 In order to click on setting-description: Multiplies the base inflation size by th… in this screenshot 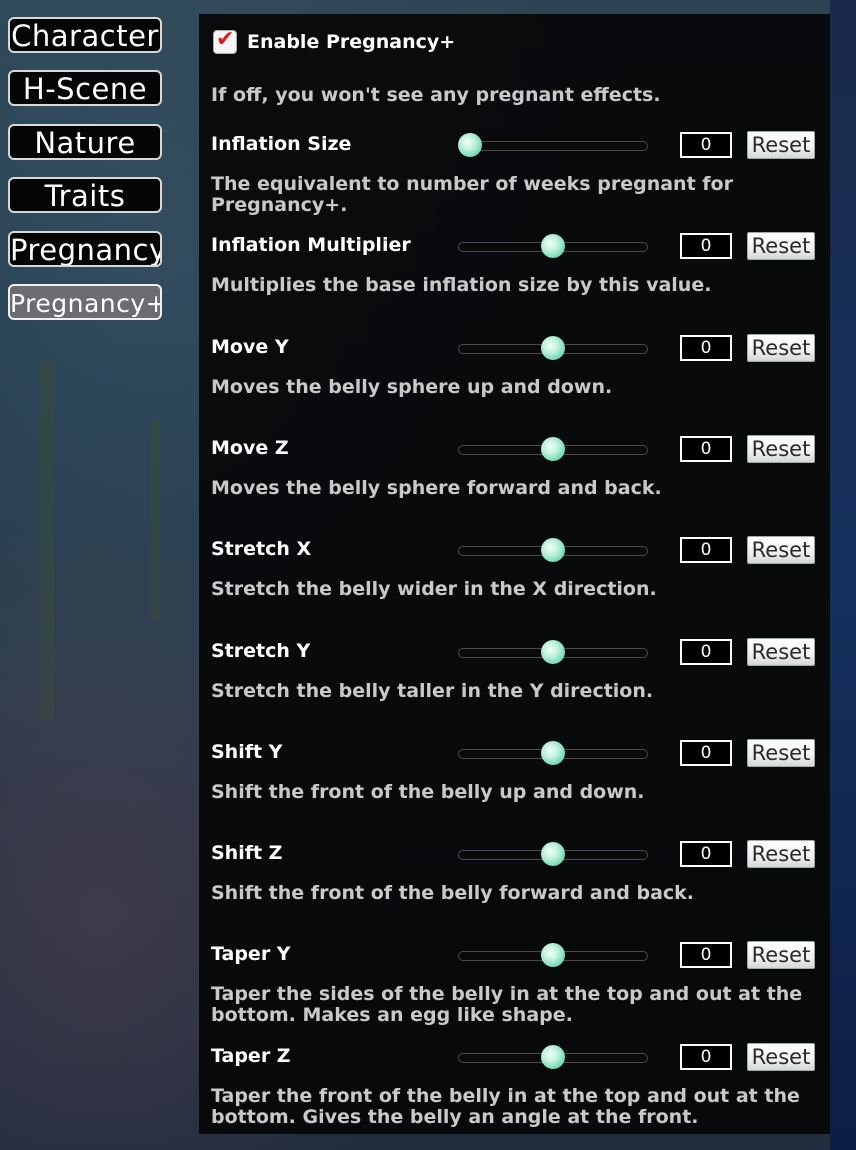, I will do `click(461, 285)`.